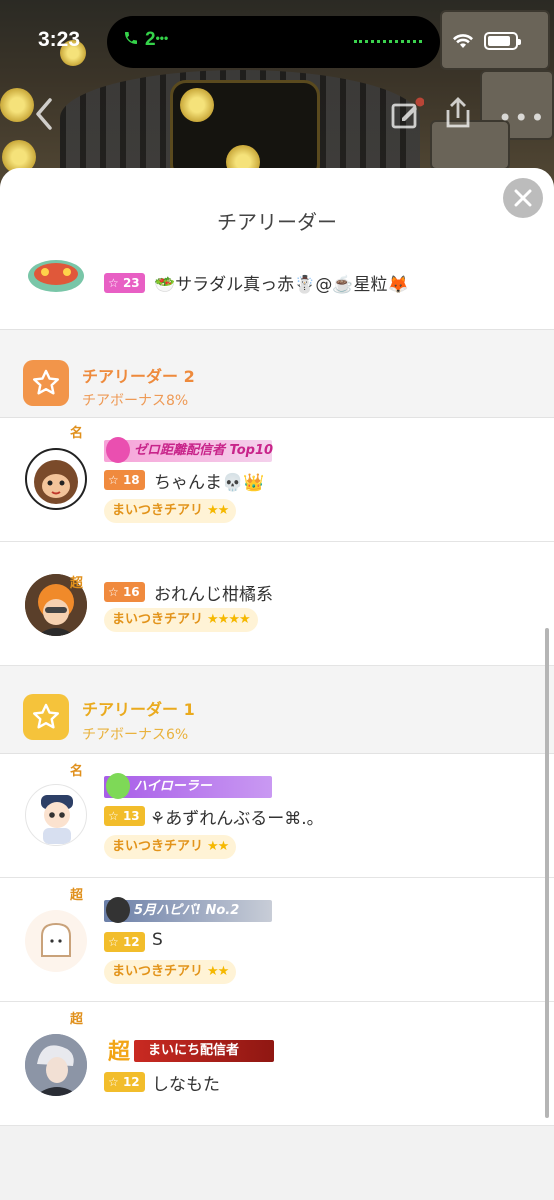 The image size is (554, 1200). Describe the element at coordinates (237, 819) in the screenshot. I see `user-name: ⚘あずれんぶるー⌘.。` at that location.